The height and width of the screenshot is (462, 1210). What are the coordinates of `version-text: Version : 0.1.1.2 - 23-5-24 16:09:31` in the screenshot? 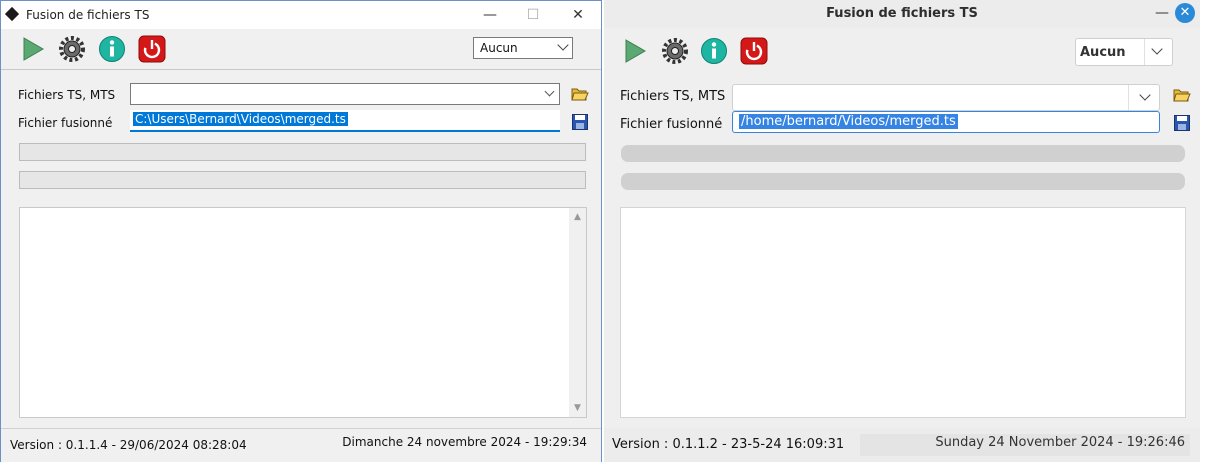 It's located at (728, 444).